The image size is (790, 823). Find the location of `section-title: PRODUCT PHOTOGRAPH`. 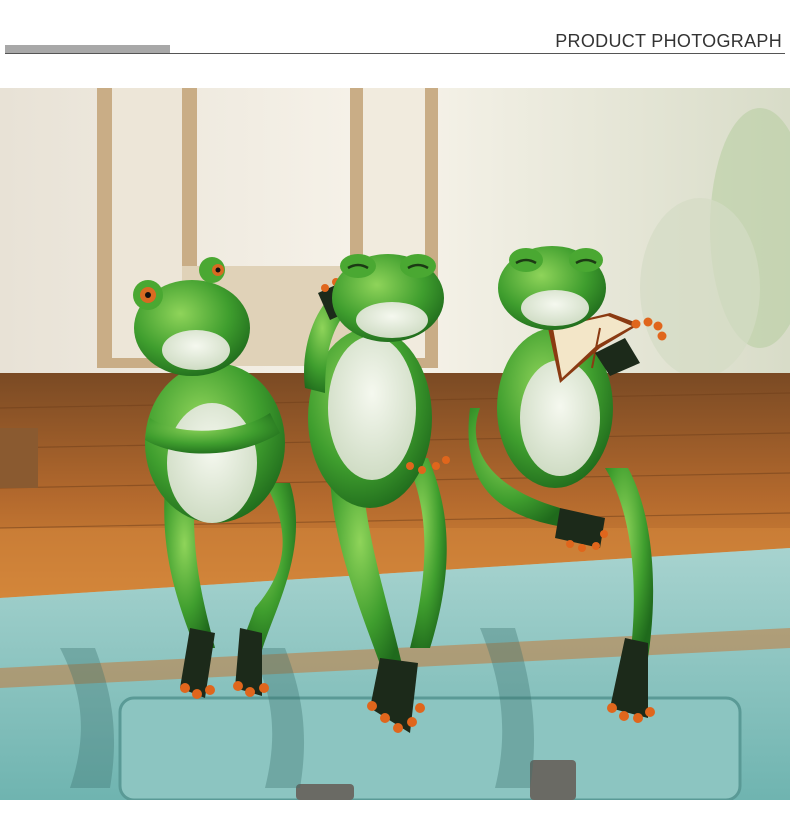

section-title: PRODUCT PHOTOGRAPH is located at coordinates (668, 41).